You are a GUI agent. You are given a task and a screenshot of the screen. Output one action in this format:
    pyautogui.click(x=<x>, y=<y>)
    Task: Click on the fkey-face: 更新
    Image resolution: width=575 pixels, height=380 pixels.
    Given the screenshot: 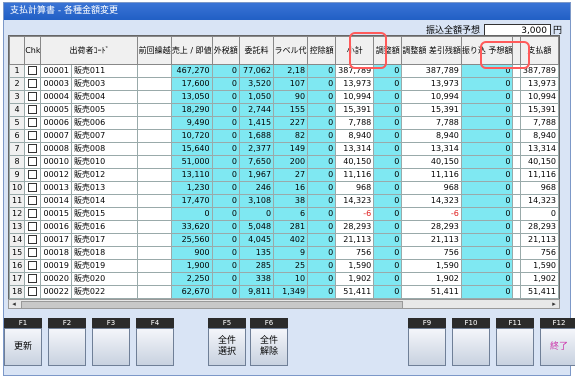 What is the action you would take?
    pyautogui.click(x=23, y=347)
    